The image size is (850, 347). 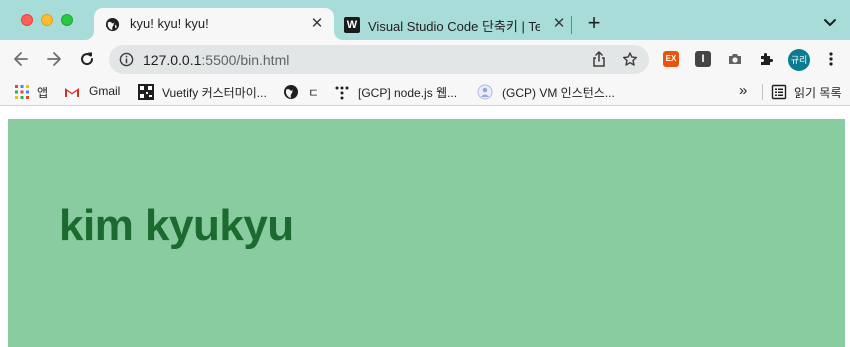 I want to click on reading-list-icon, so click(x=779, y=92).